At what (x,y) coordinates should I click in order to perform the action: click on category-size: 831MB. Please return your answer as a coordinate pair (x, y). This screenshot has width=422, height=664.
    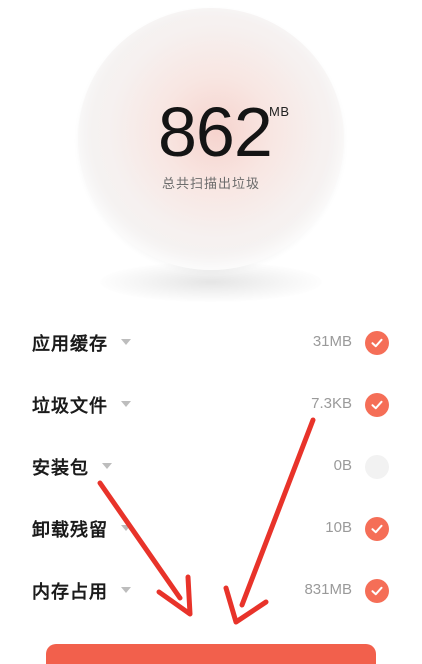
    Looking at the image, I should click on (328, 589).